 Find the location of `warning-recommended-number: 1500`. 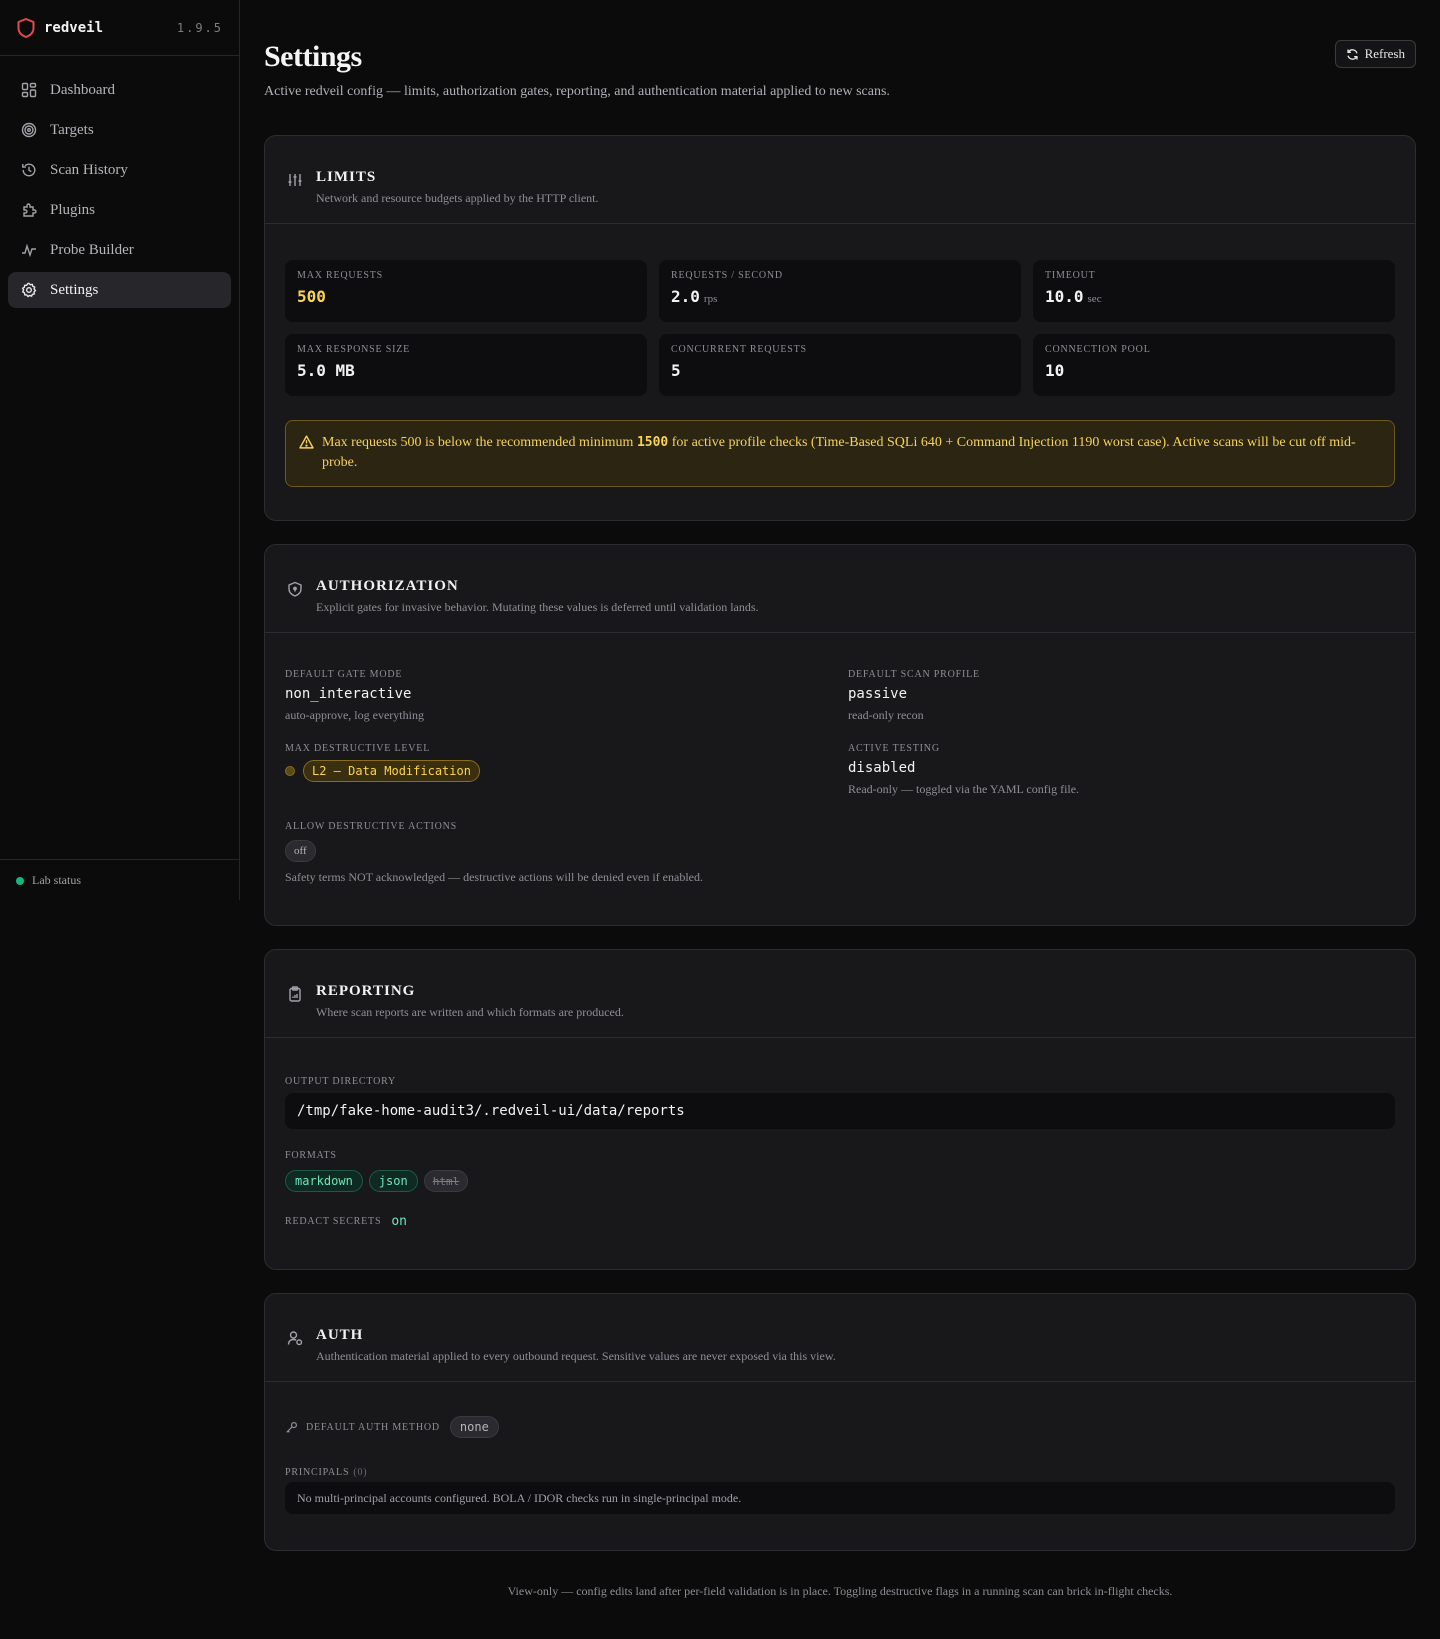

warning-recommended-number: 1500 is located at coordinates (652, 442).